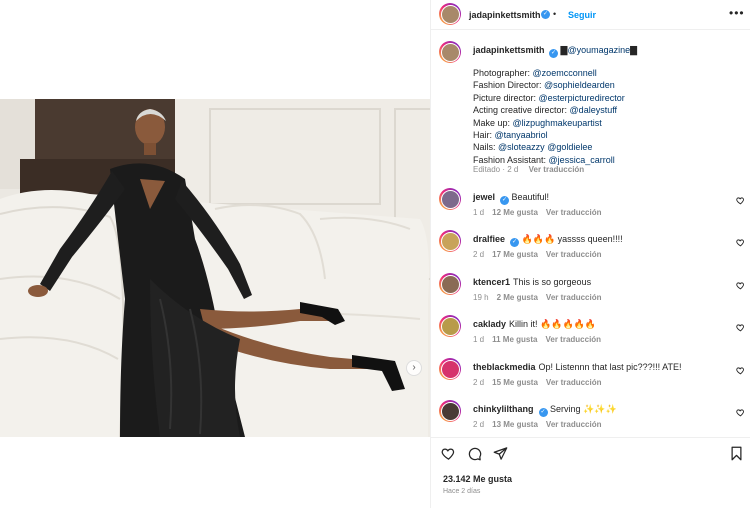  I want to click on comment-text: This is so gorgeous, so click(552, 282).